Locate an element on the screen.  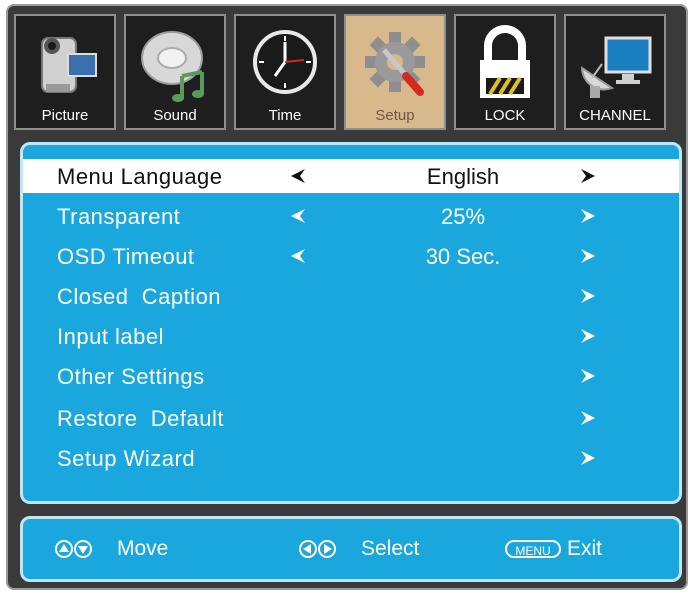
tab-label: Setup is located at coordinates (395, 115).